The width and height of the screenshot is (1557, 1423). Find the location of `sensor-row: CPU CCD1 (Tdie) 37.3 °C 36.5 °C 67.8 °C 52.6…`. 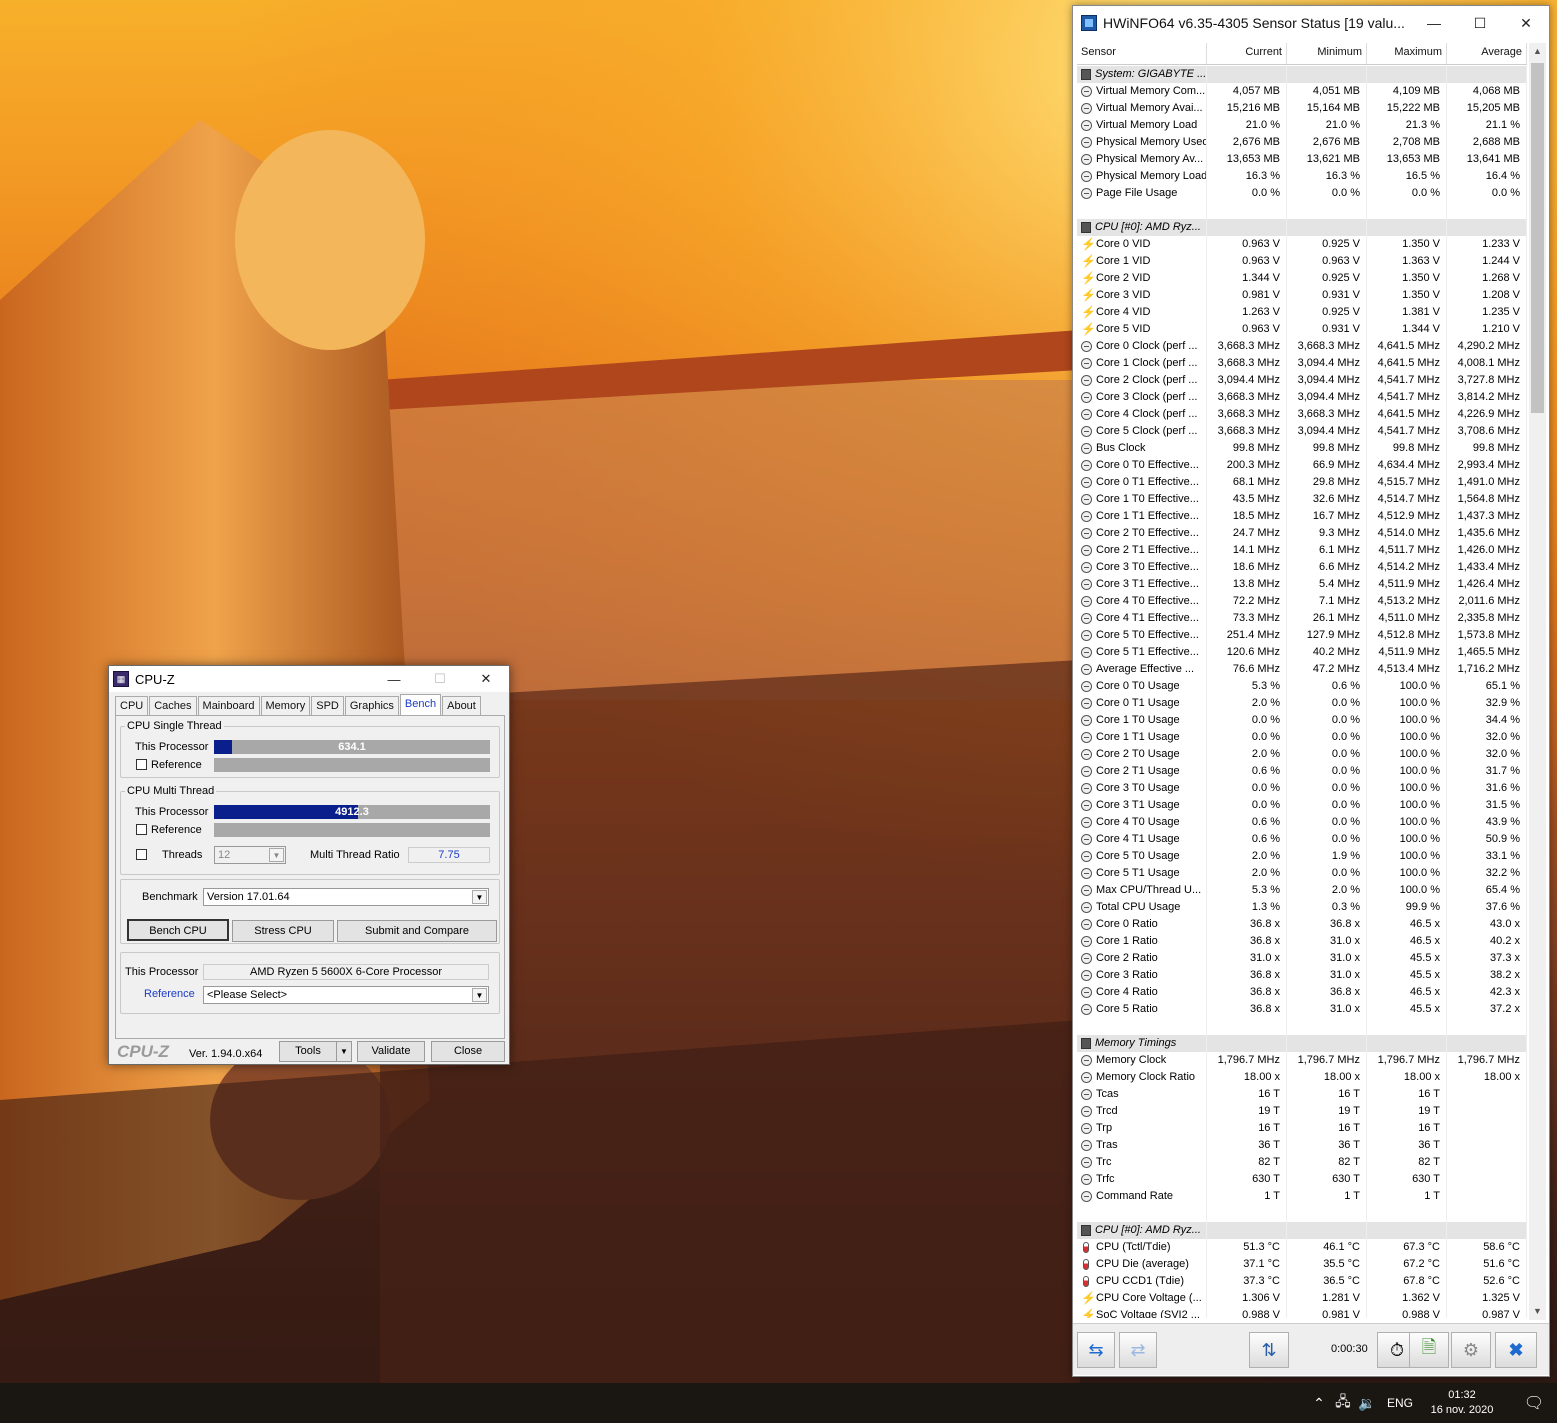

sensor-row: CPU CCD1 (Tdie) 37.3 °C 36.5 °C 67.8 °C 52.6… is located at coordinates (1302, 1281).